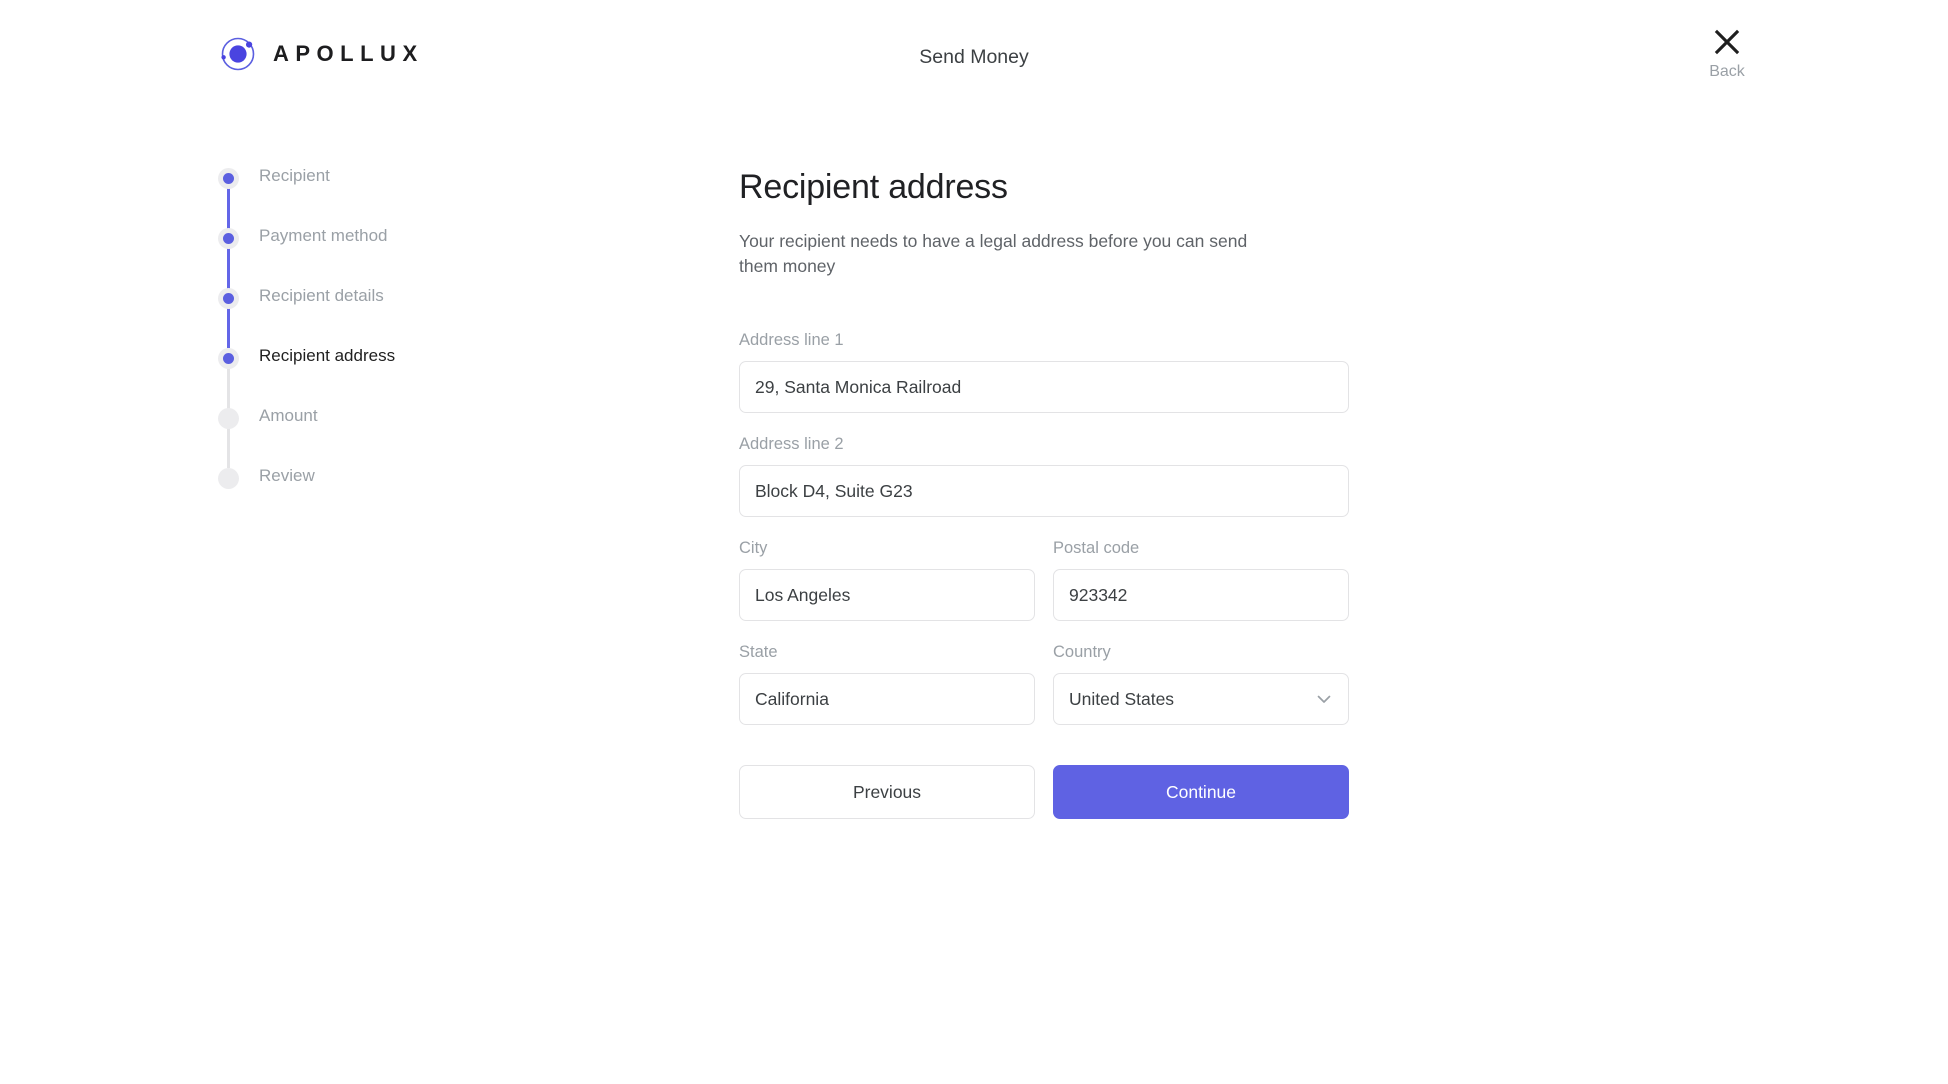  What do you see at coordinates (288, 415) in the screenshot?
I see `step-label: Amount` at bounding box center [288, 415].